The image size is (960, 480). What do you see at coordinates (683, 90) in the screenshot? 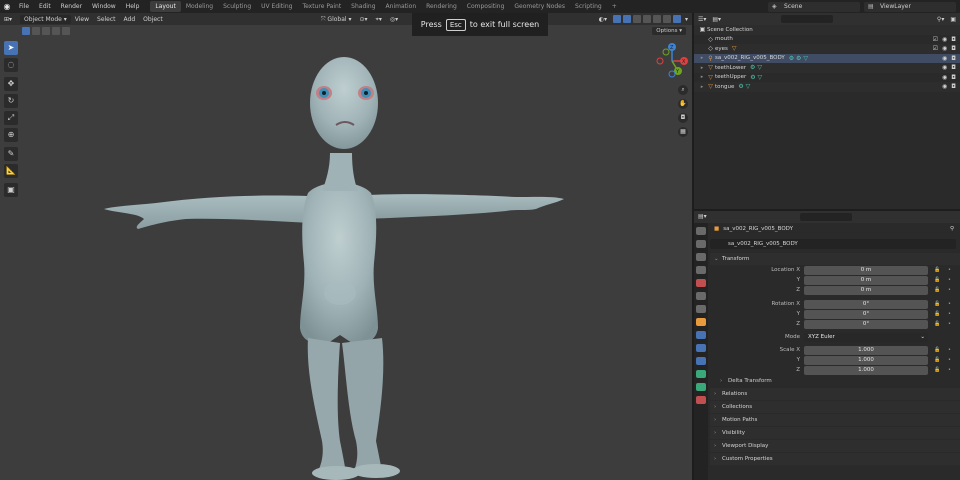
I see `zoom-icon: ⌕` at bounding box center [683, 90].